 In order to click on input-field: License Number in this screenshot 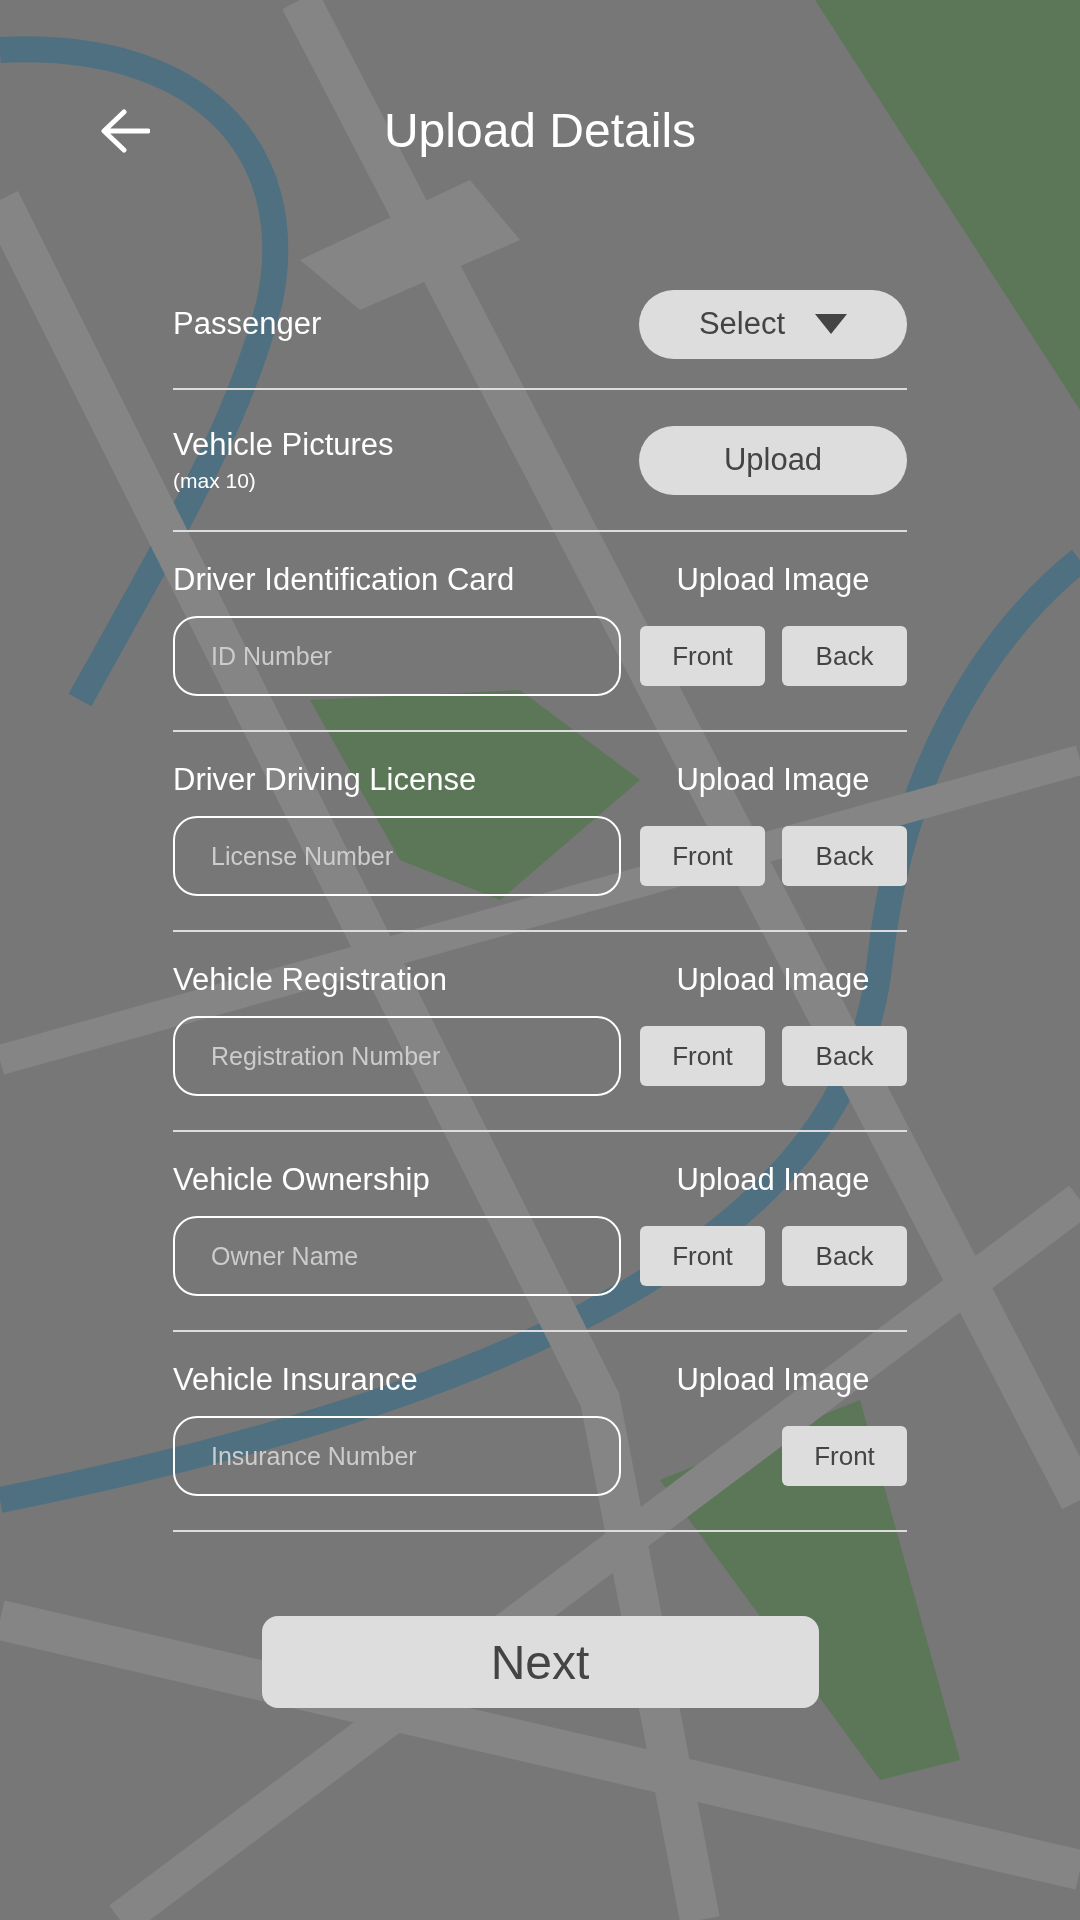, I will do `click(397, 856)`.